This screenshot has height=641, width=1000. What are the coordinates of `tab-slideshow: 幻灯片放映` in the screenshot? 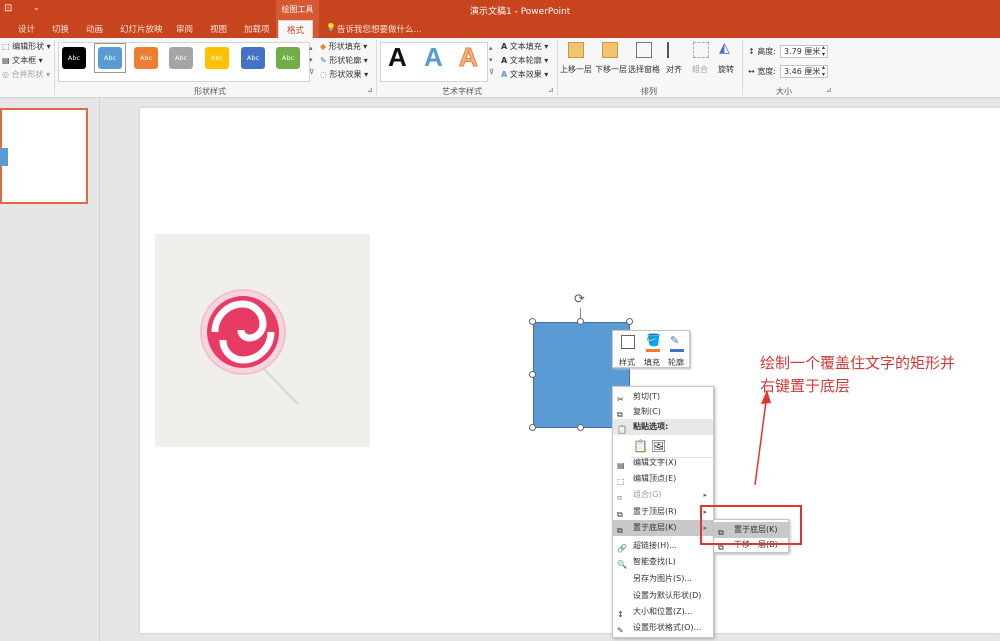 It's located at (141, 29).